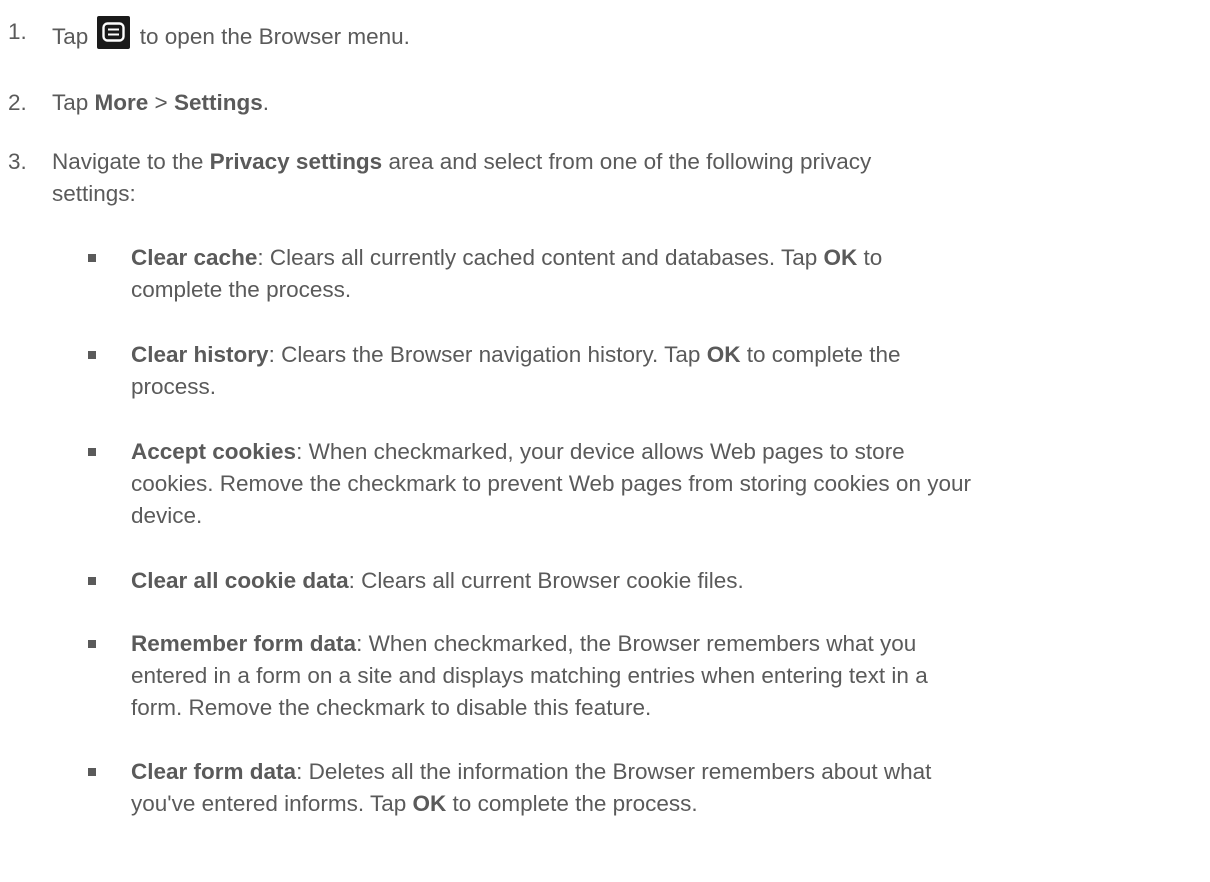 The height and width of the screenshot is (882, 1210). What do you see at coordinates (194, 257) in the screenshot?
I see `option-term: Clear cache` at bounding box center [194, 257].